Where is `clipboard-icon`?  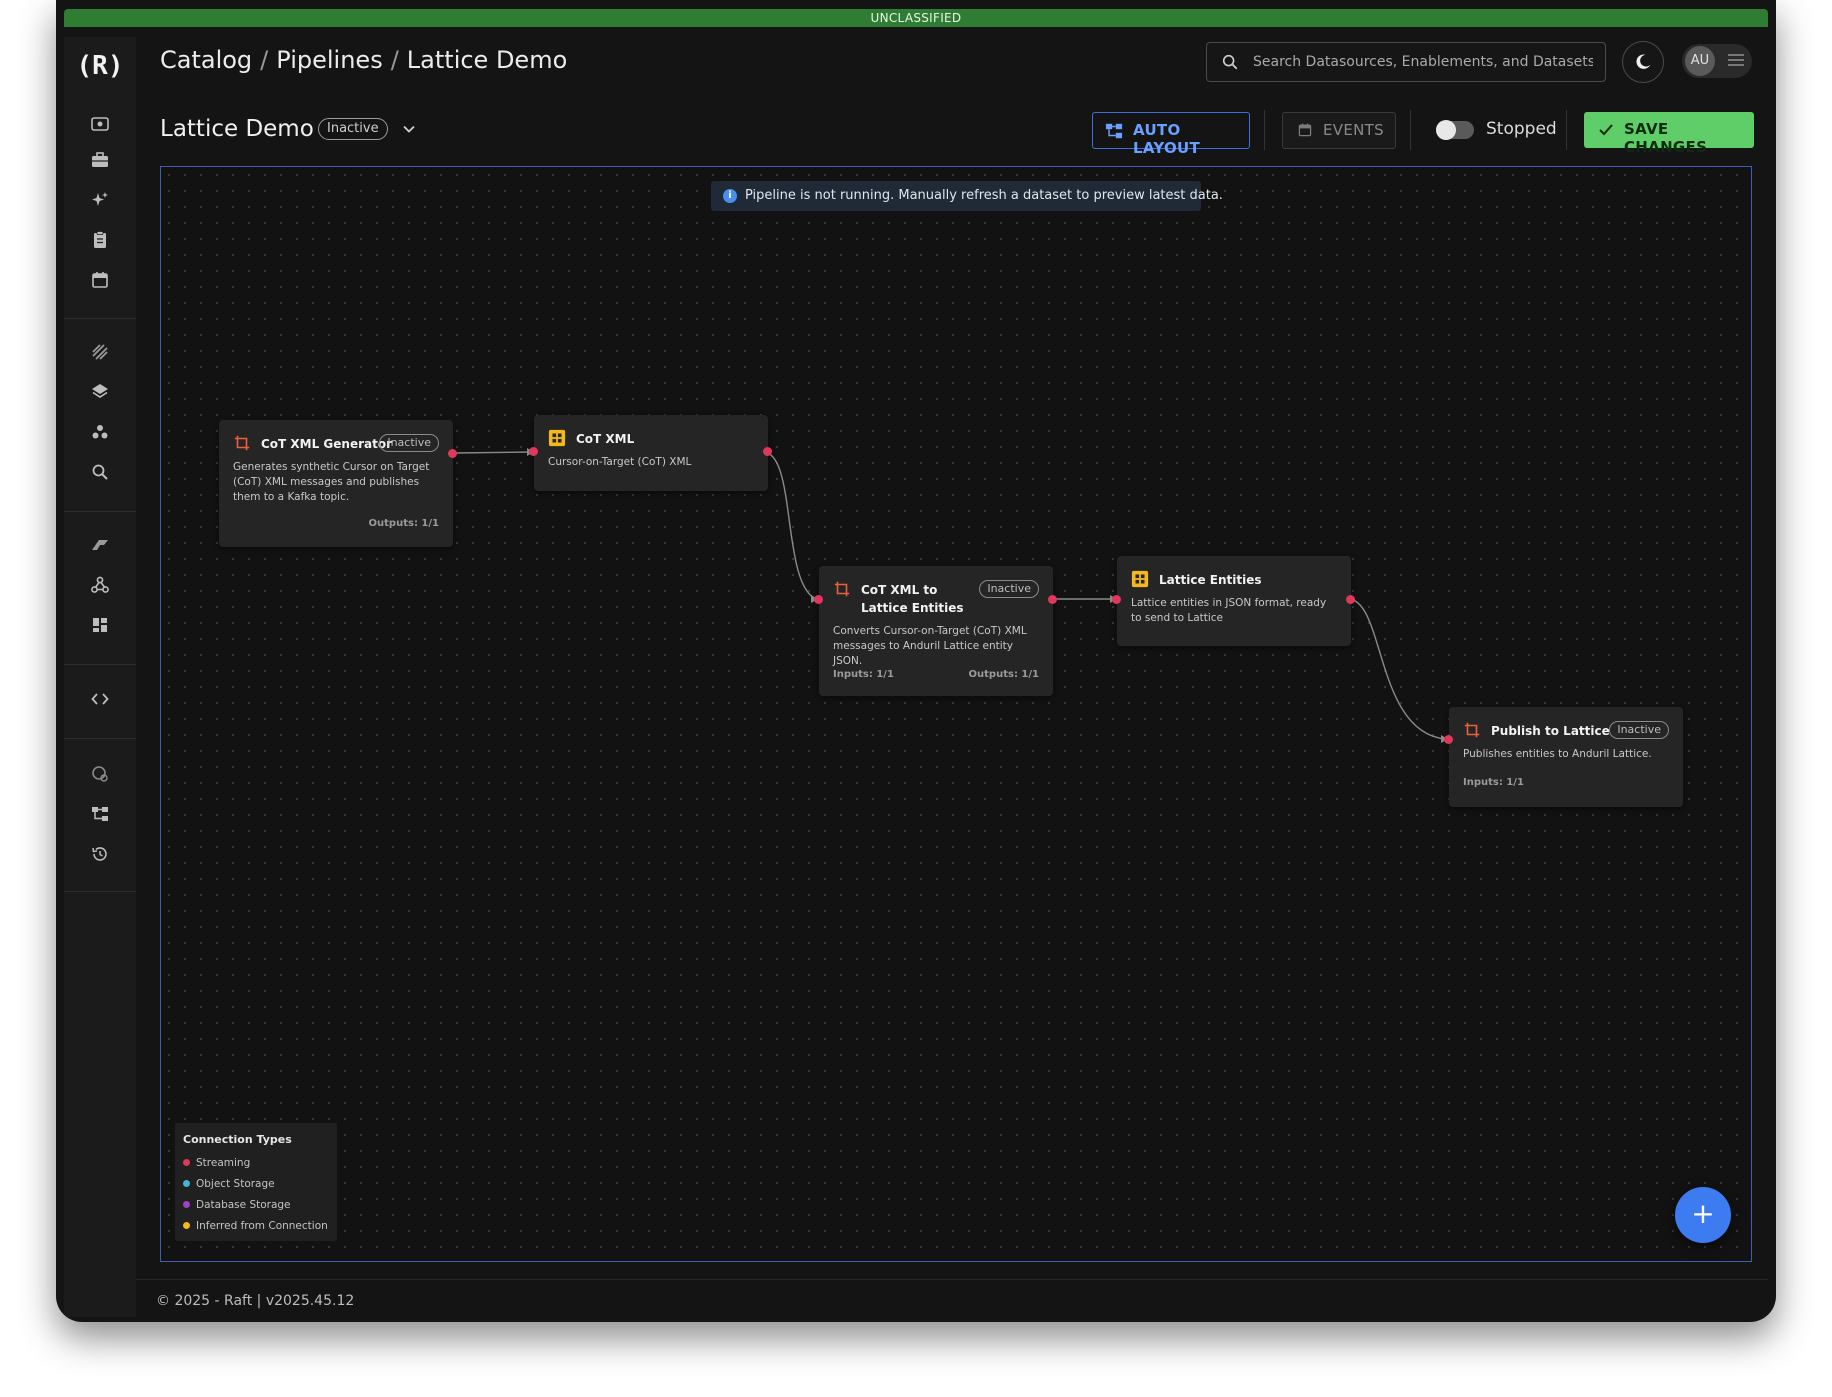
clipboard-icon is located at coordinates (100, 240).